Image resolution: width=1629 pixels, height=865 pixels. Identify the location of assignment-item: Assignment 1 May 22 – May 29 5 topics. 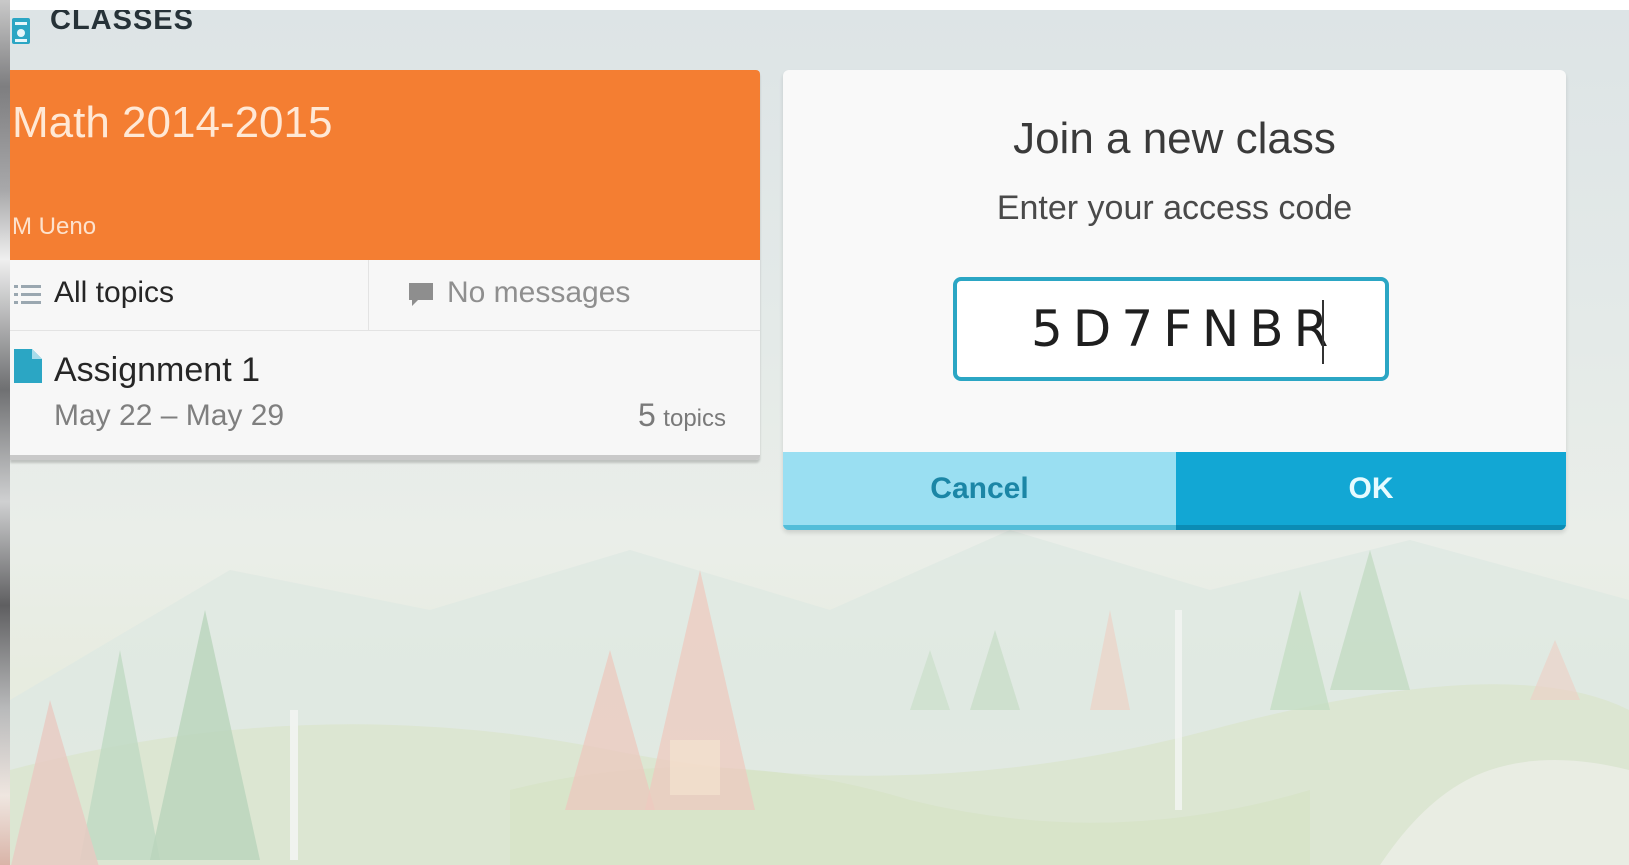
(385, 393).